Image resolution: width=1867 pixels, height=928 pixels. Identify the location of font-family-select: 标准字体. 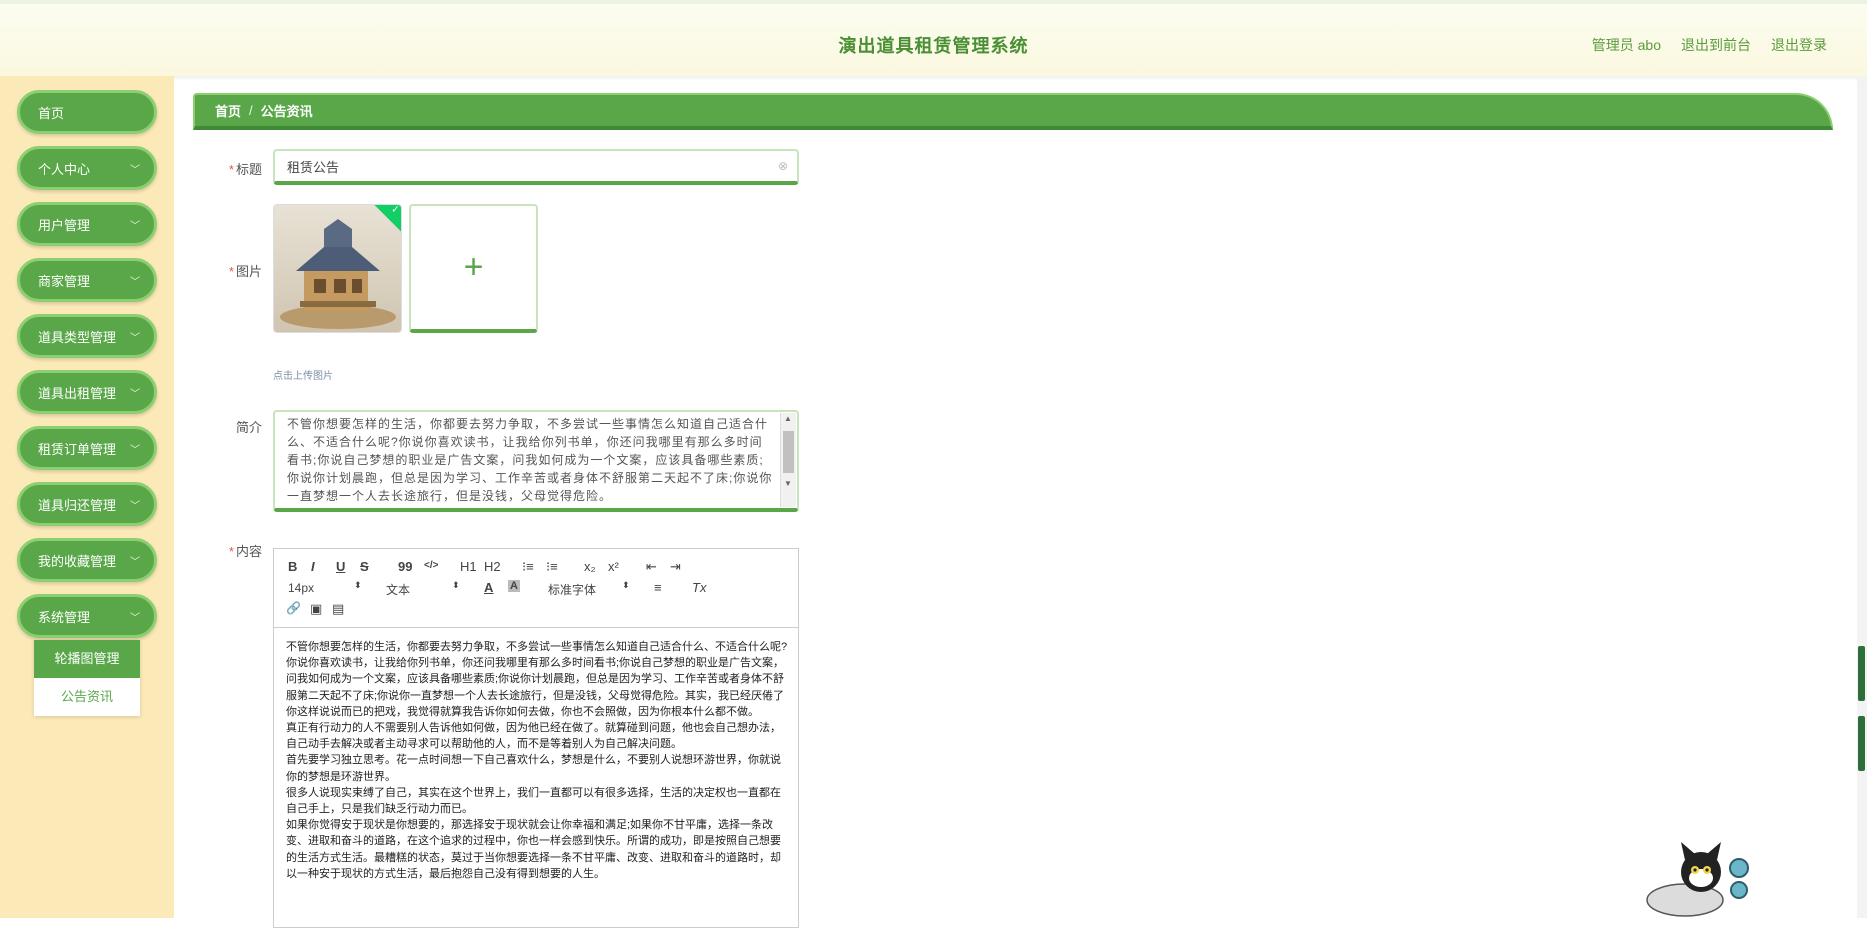
(572, 589).